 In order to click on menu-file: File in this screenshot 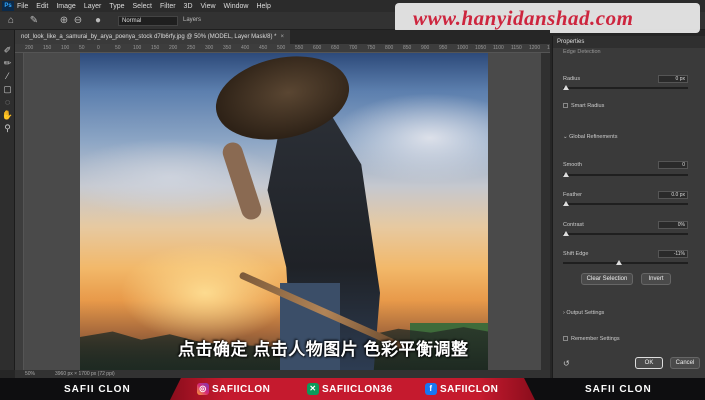, I will do `click(22, 6)`.